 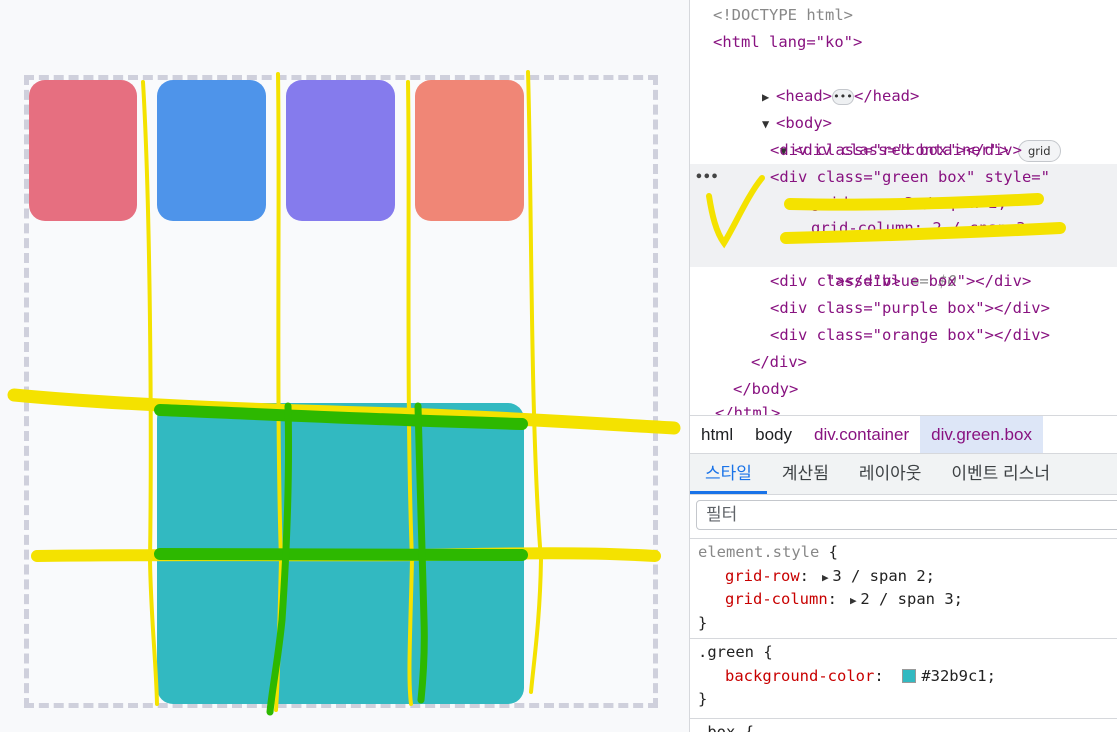 What do you see at coordinates (958, 675) in the screenshot?
I see `prop-value: #32b9c1;` at bounding box center [958, 675].